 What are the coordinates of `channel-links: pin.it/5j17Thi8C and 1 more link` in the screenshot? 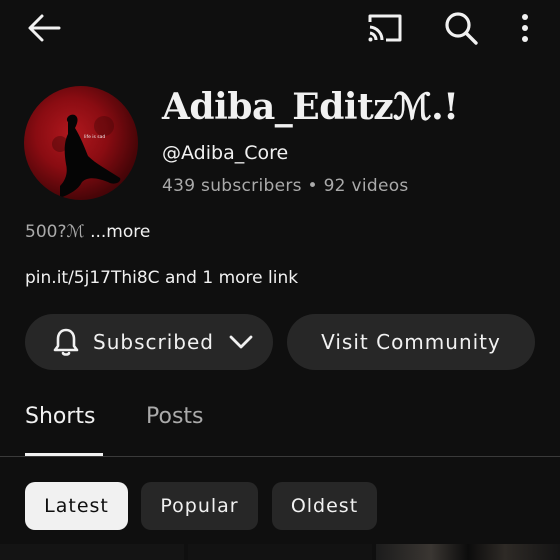 It's located at (161, 278).